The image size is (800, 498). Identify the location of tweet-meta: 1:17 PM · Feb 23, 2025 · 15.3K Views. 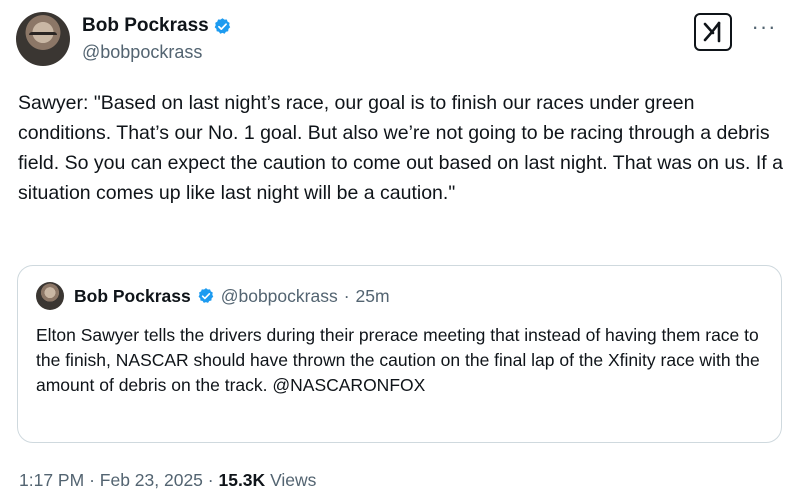
(167, 480).